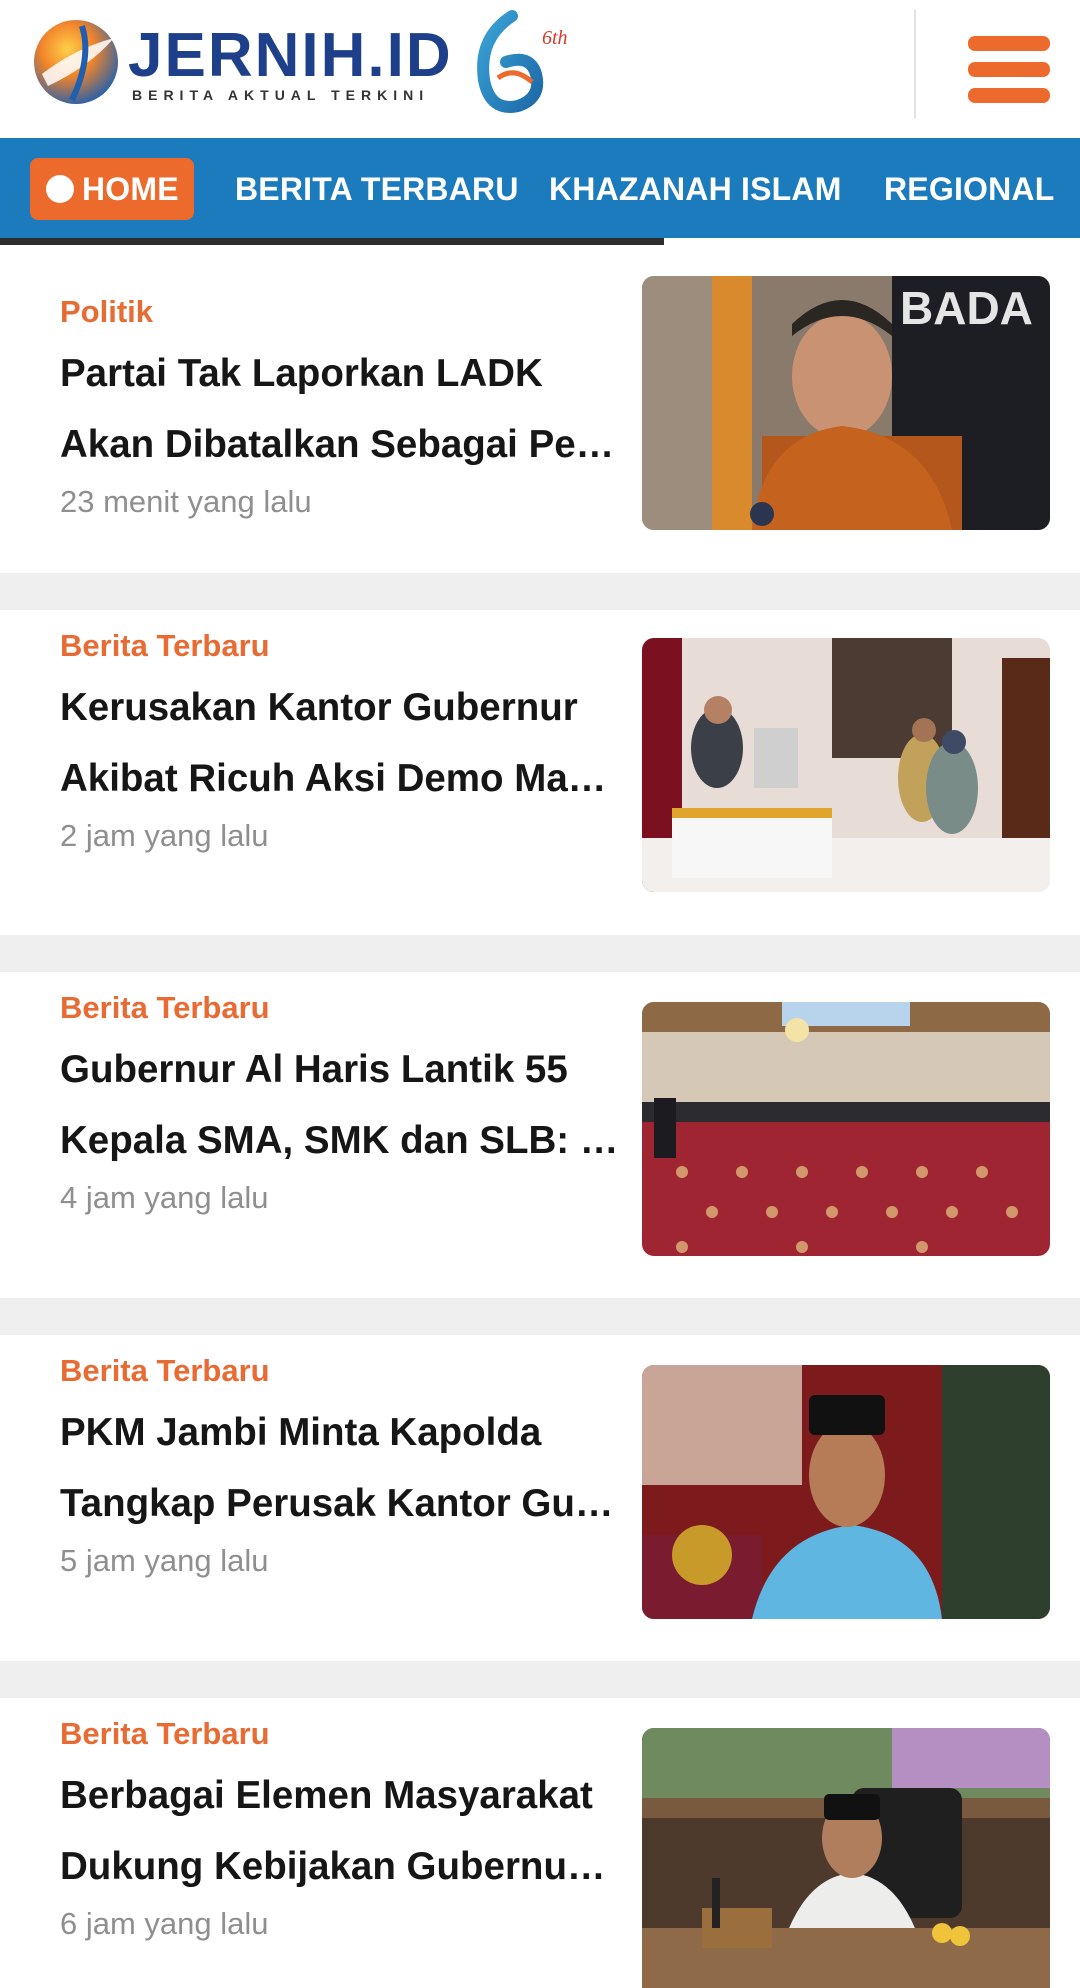  What do you see at coordinates (280, 95) in the screenshot?
I see `logo-tagline: BERITA AKTUAL TERKINI` at bounding box center [280, 95].